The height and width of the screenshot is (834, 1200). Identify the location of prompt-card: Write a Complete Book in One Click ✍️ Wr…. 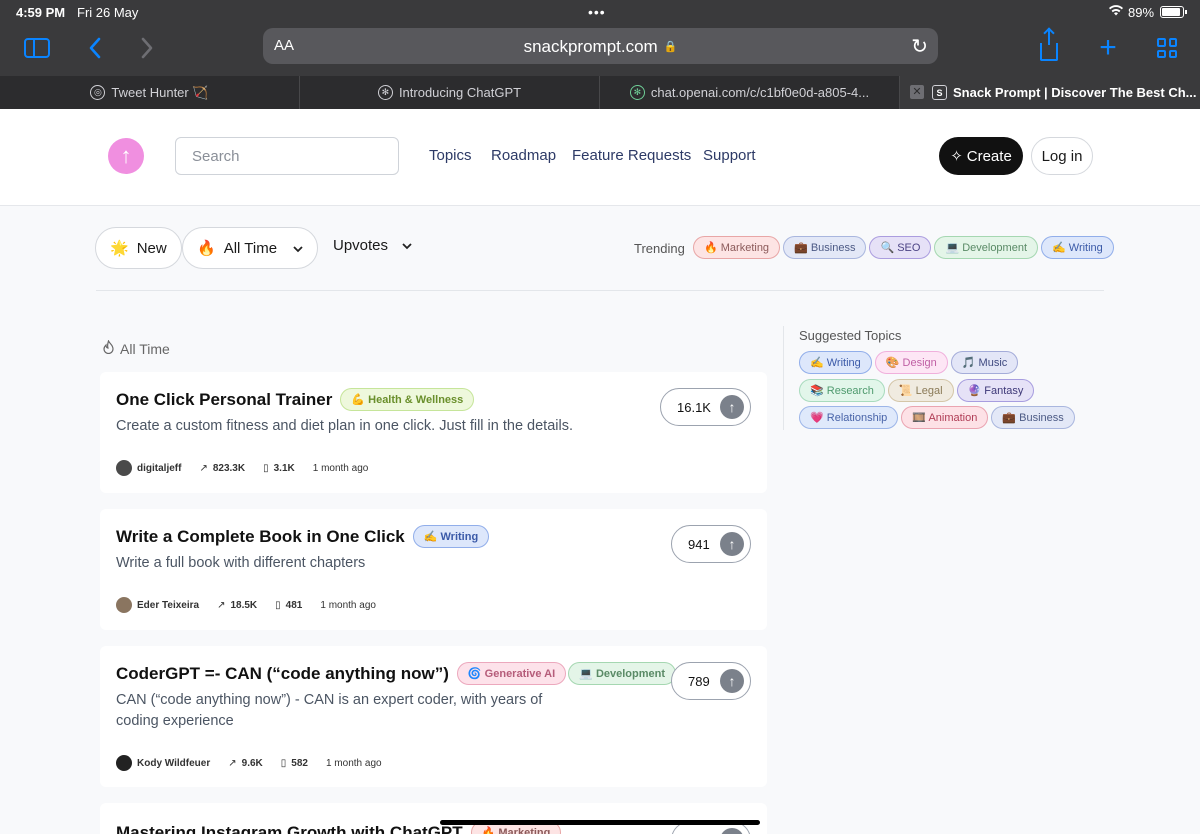
(433, 569).